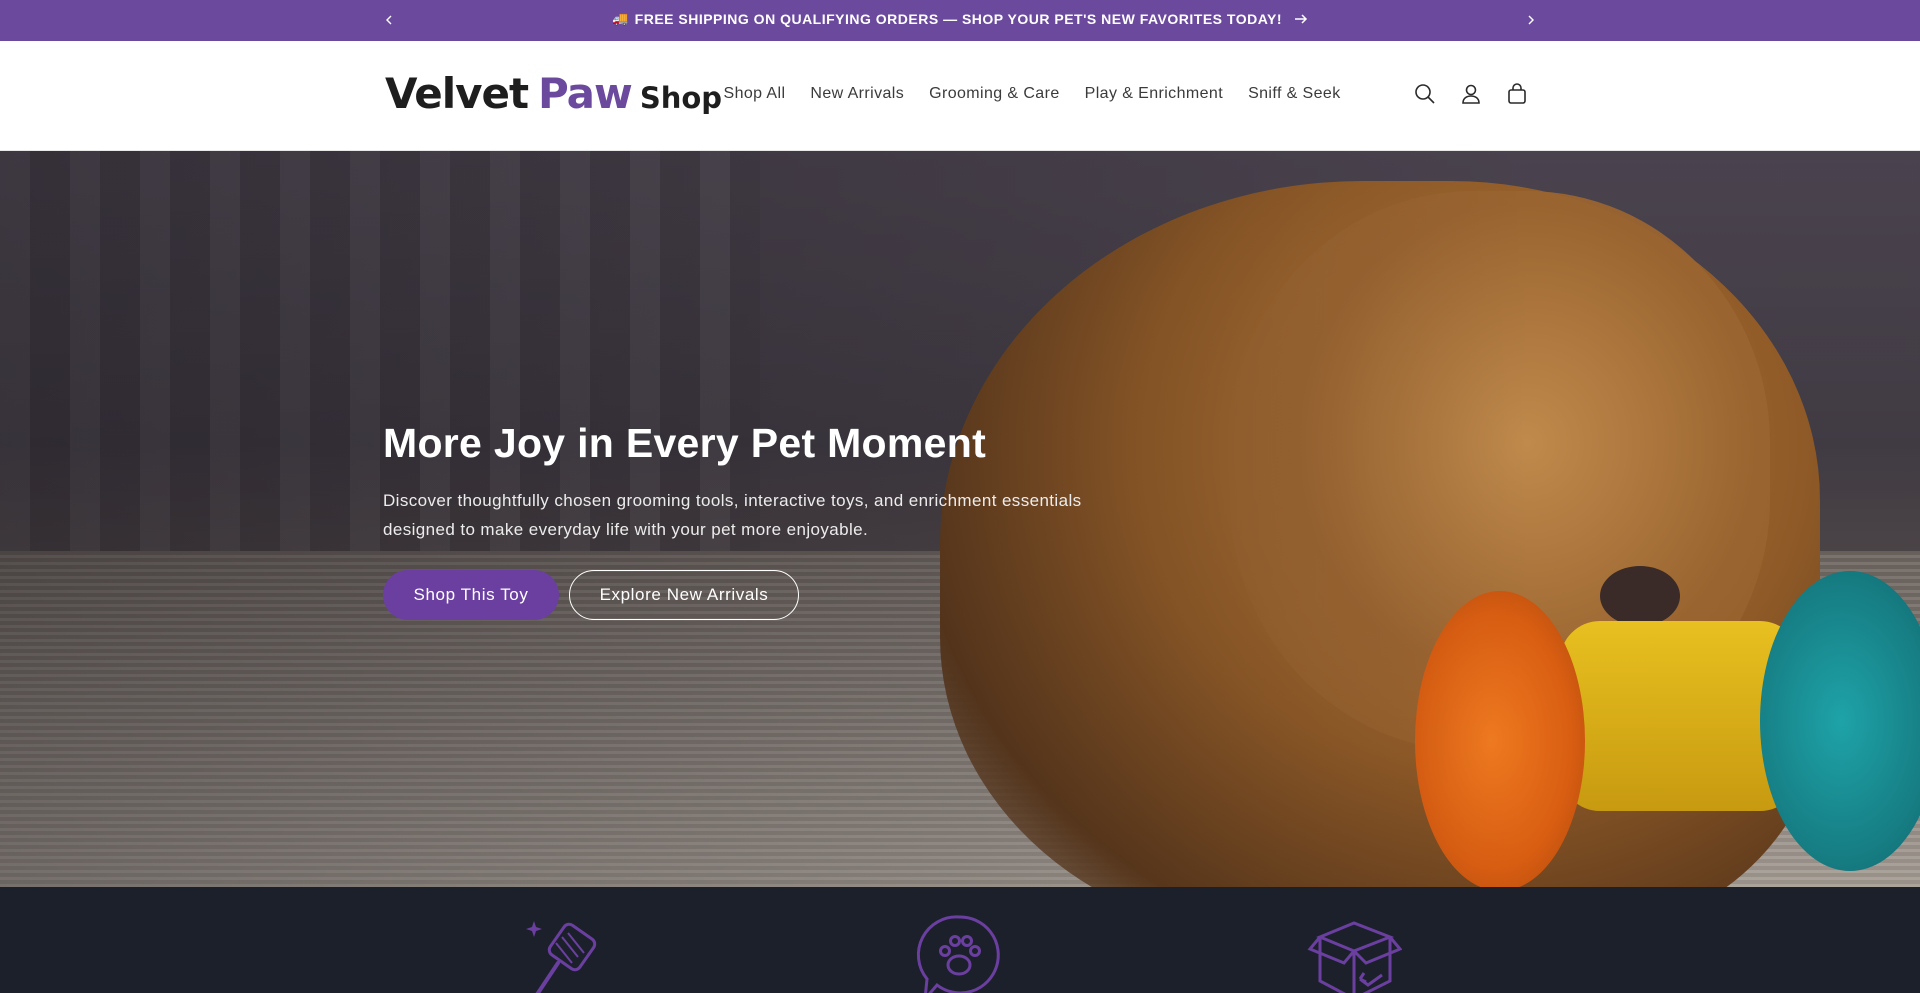  I want to click on return-box-icon, so click(1355, 957).